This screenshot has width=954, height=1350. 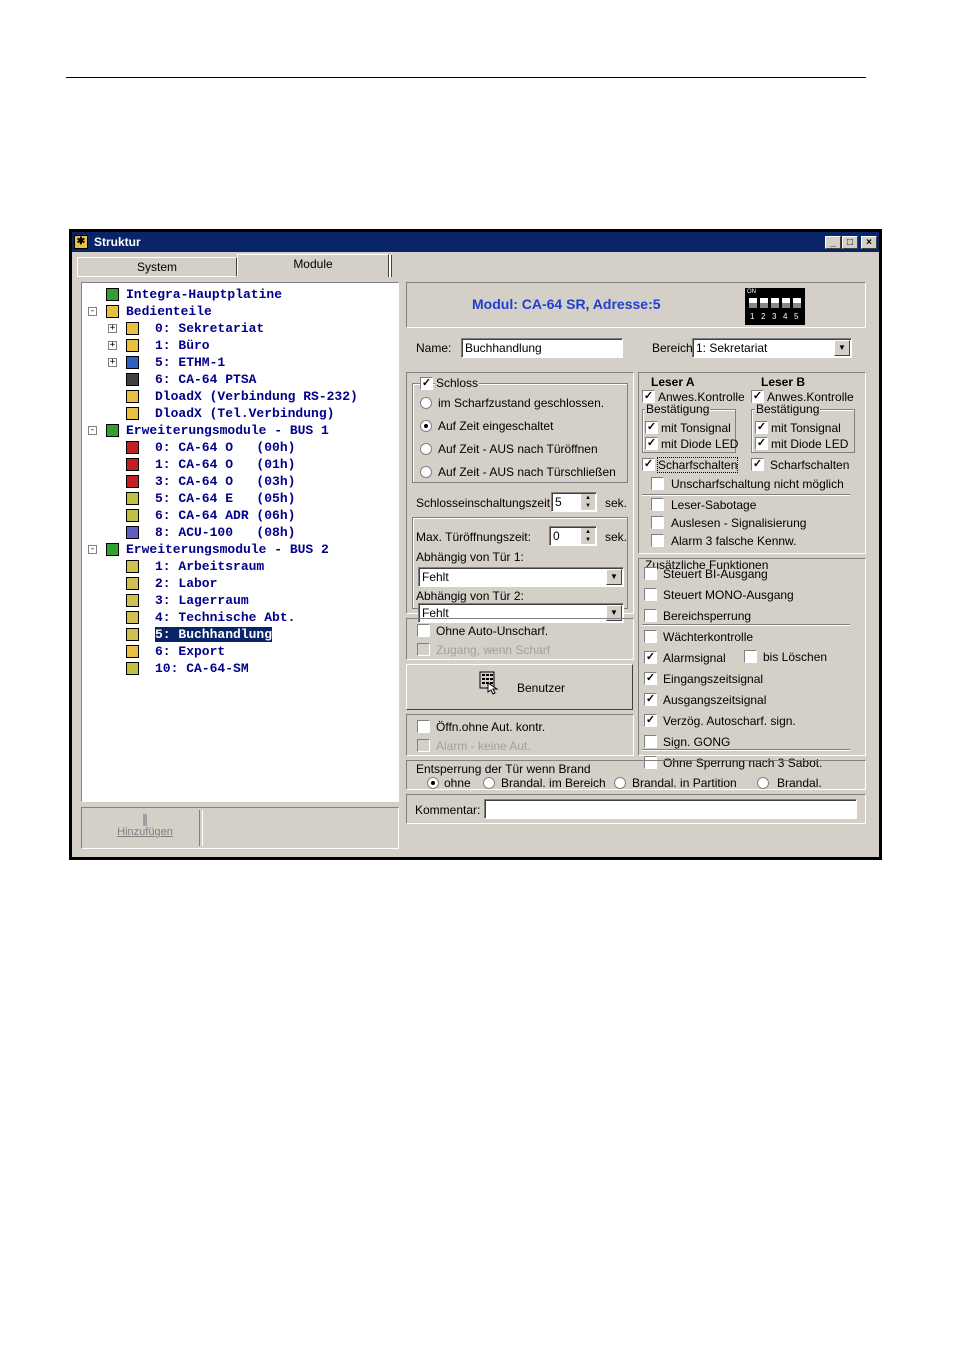 I want to click on tree-node: Integra-Hauptplatine, so click(x=204, y=294).